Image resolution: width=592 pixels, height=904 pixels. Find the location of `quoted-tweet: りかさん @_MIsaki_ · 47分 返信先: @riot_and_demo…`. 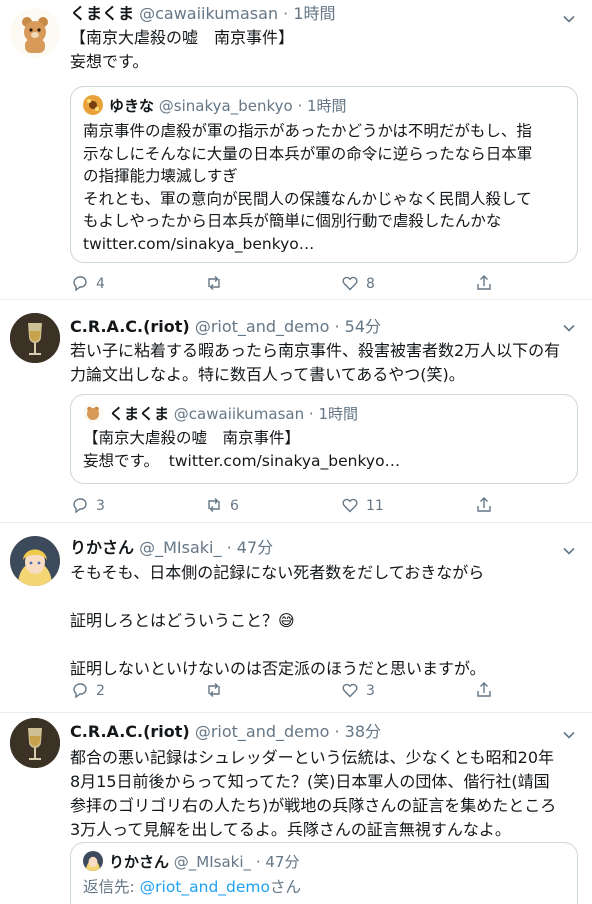

quoted-tweet: りかさん @_MIsaki_ · 47分 返信先: @riot_and_demo… is located at coordinates (324, 873).